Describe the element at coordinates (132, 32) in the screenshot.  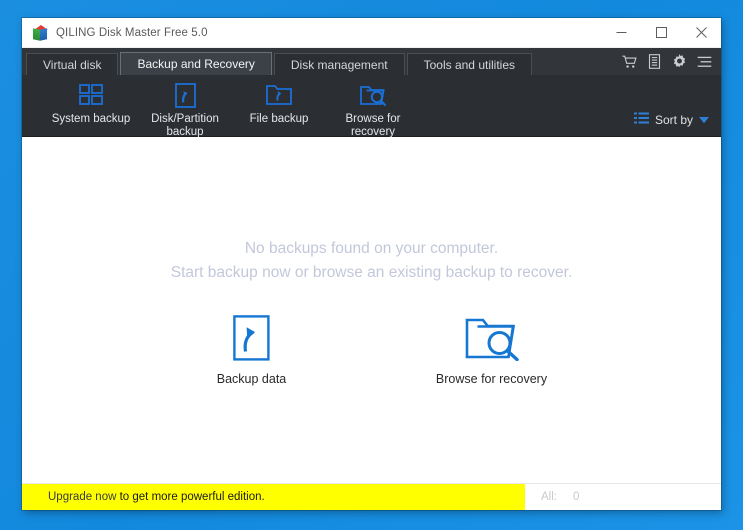
I see `window-title: QILING Disk Master Free 5.0` at that location.